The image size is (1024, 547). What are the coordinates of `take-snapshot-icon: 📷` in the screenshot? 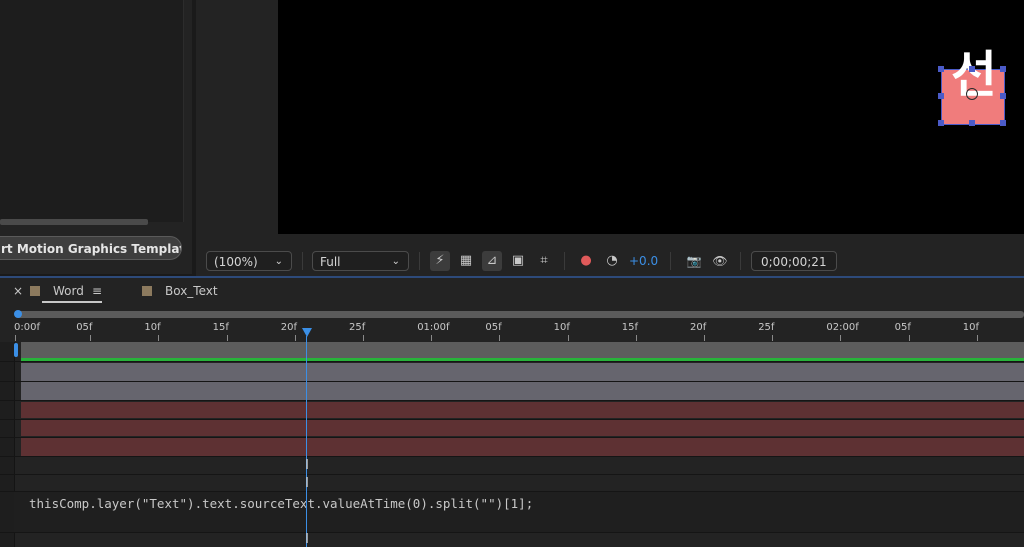 It's located at (694, 261).